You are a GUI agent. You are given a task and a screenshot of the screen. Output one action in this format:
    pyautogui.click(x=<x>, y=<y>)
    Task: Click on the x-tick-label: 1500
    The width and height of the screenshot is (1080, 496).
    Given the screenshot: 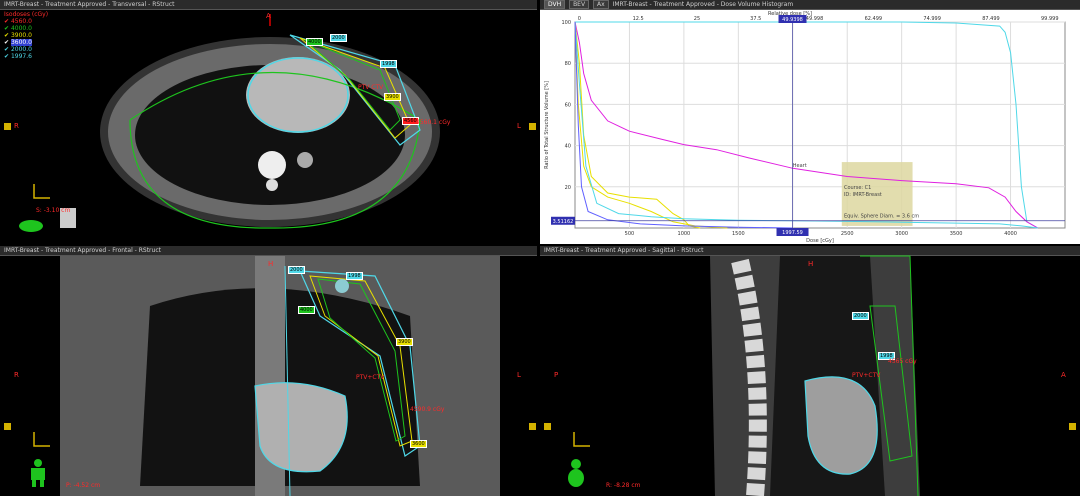 What is the action you would take?
    pyautogui.click(x=738, y=234)
    